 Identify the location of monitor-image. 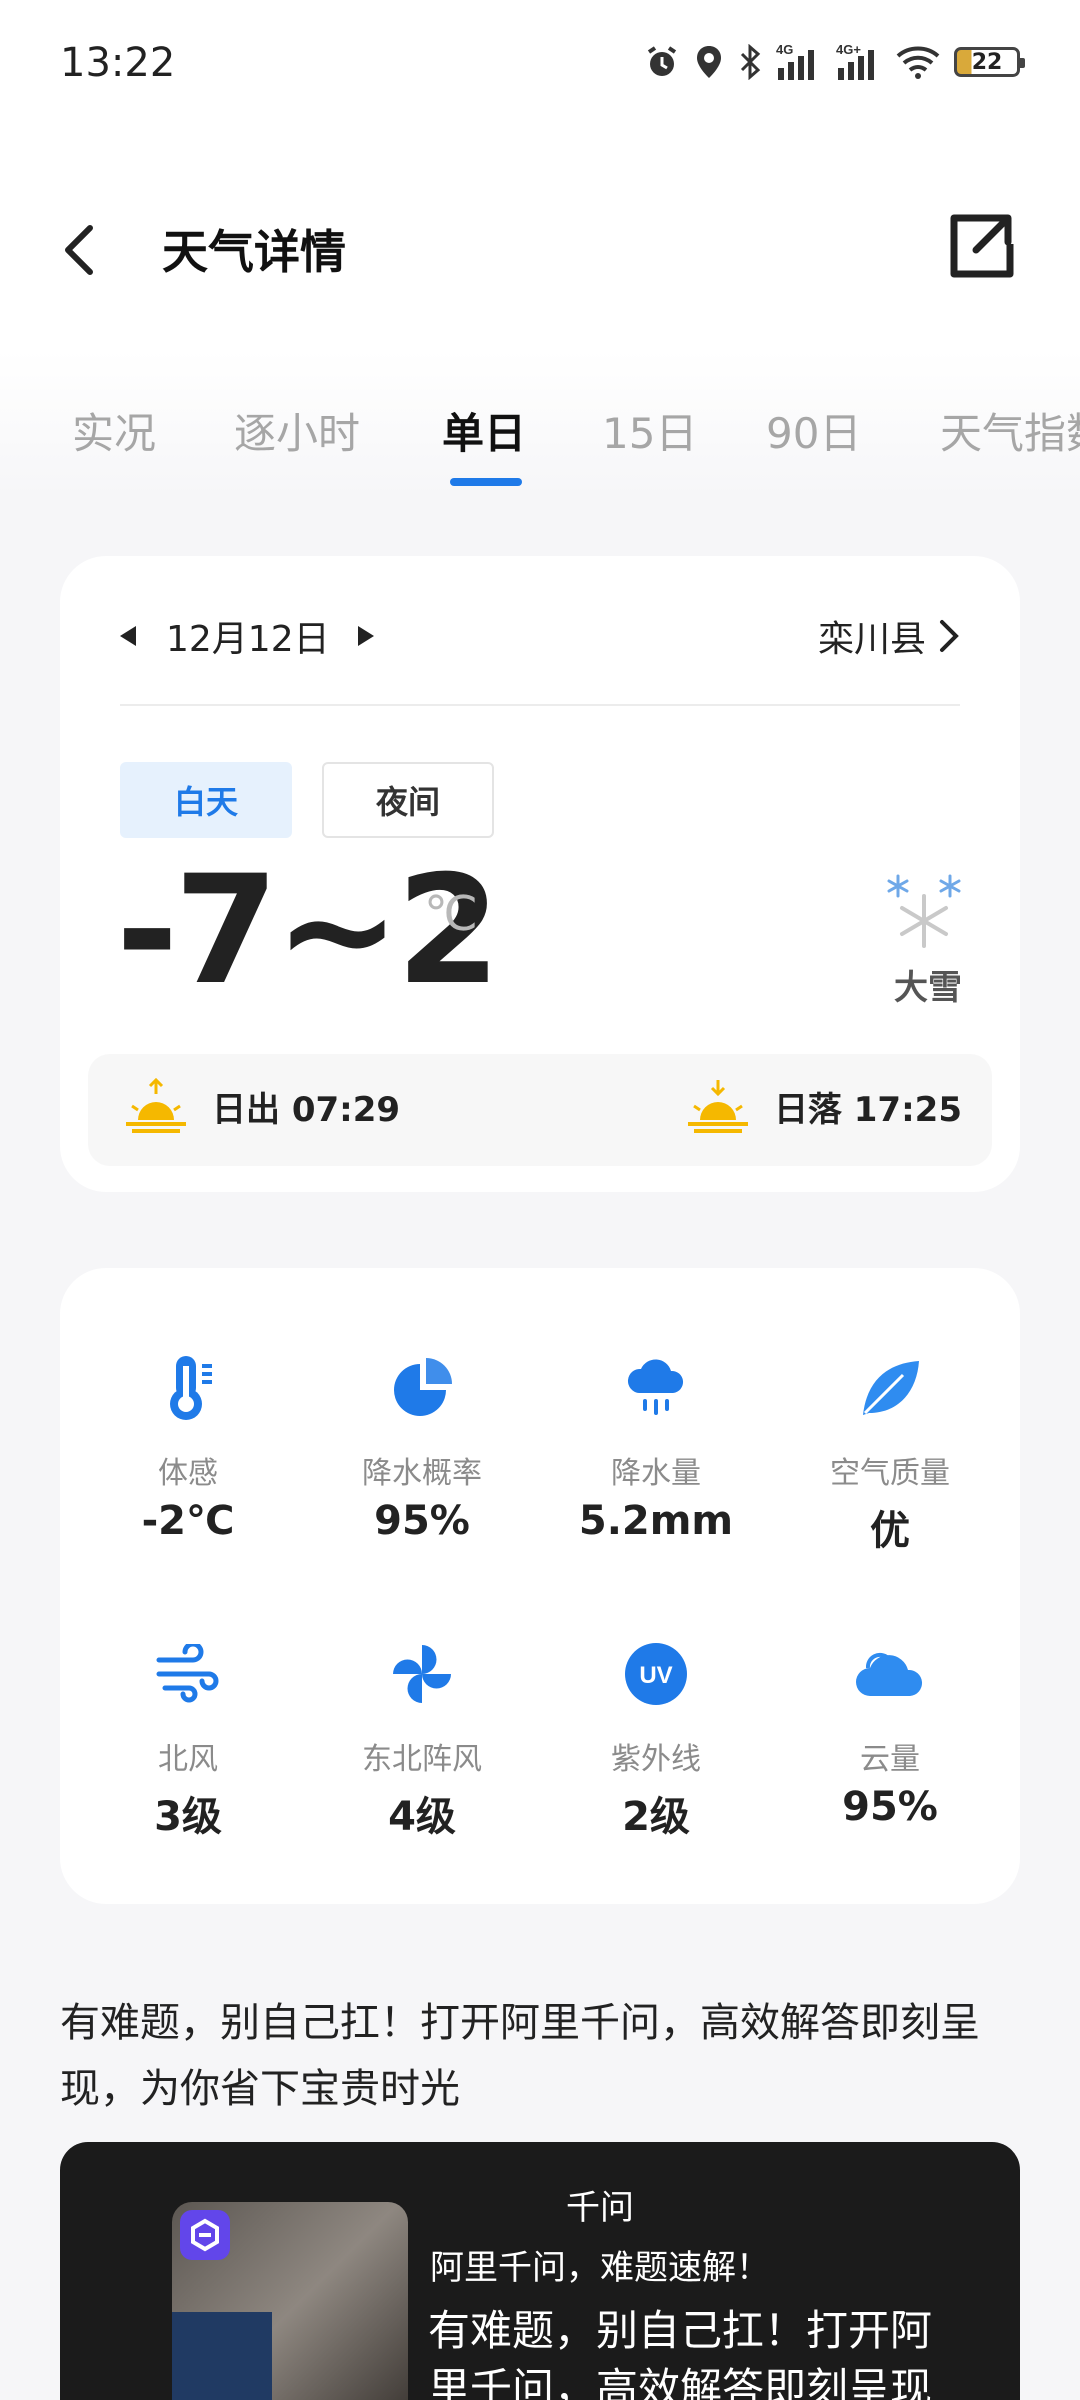
(222, 2356).